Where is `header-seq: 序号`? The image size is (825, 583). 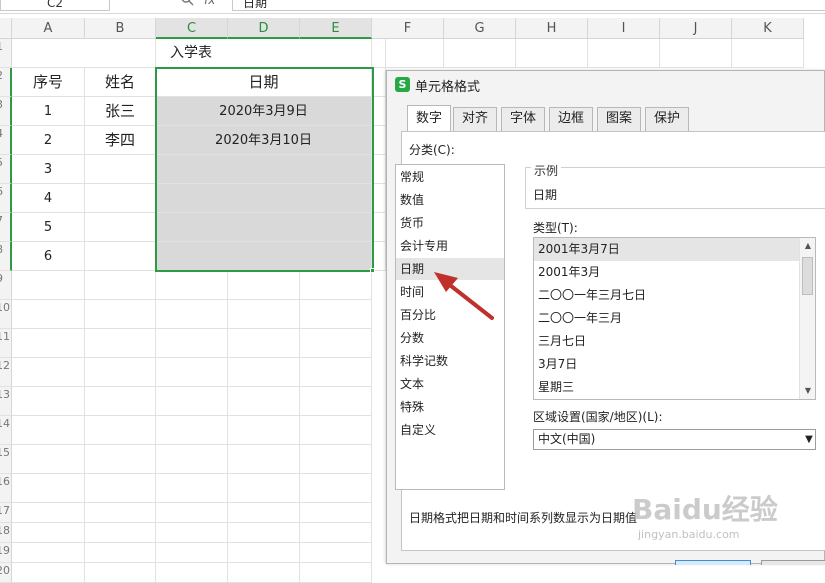
header-seq: 序号 is located at coordinates (48, 82).